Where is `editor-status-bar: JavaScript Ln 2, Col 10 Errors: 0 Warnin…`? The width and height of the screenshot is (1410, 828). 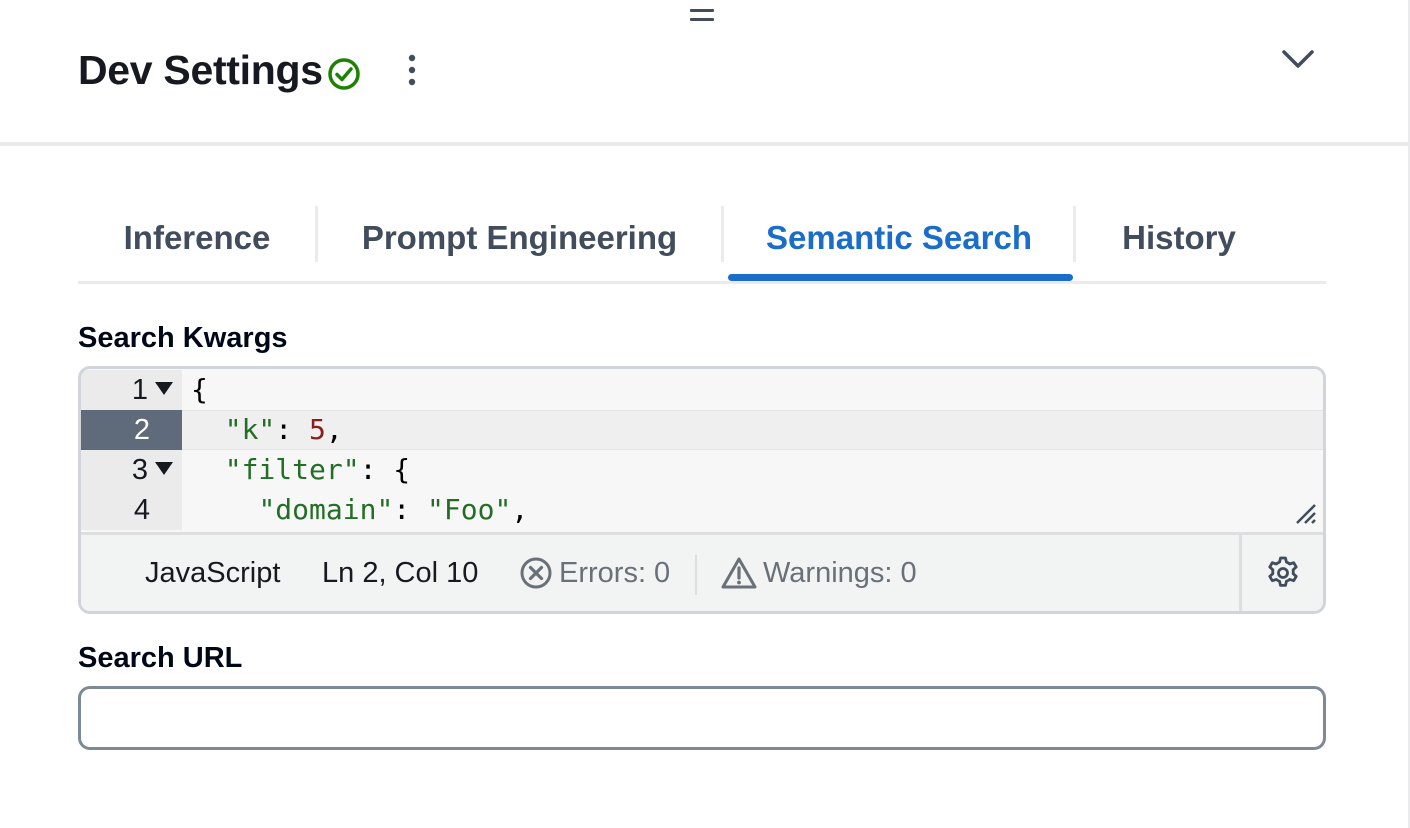
editor-status-bar: JavaScript Ln 2, Col 10 Errors: 0 Warnin… is located at coordinates (702, 571).